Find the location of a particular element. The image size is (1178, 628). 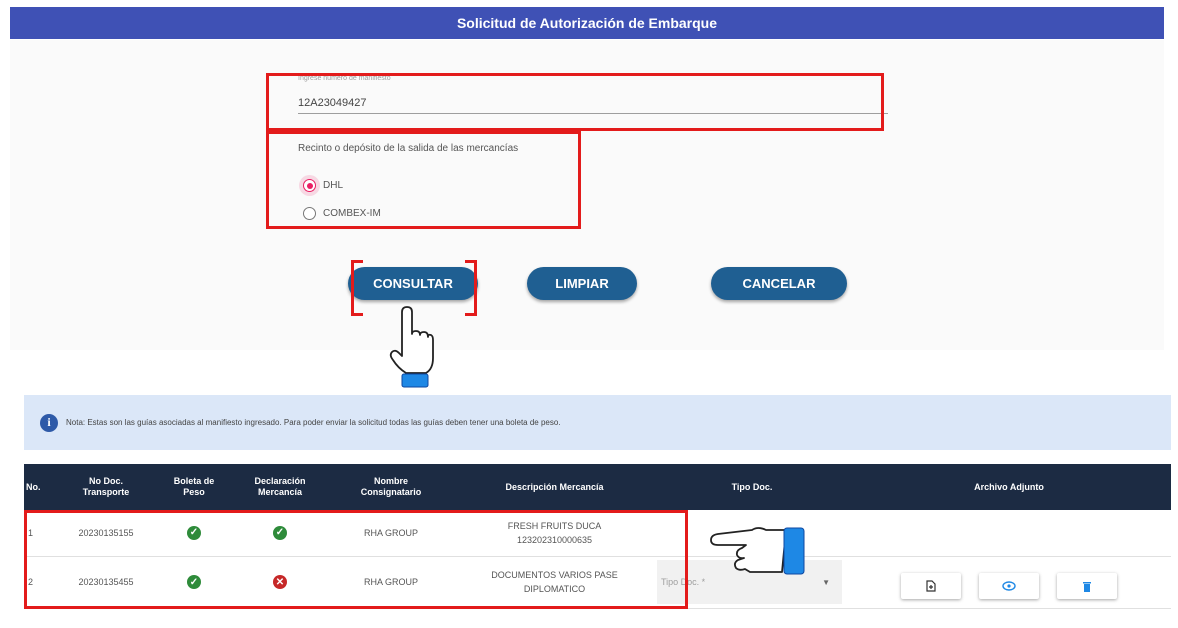

header-line: Declaración is located at coordinates (280, 481).